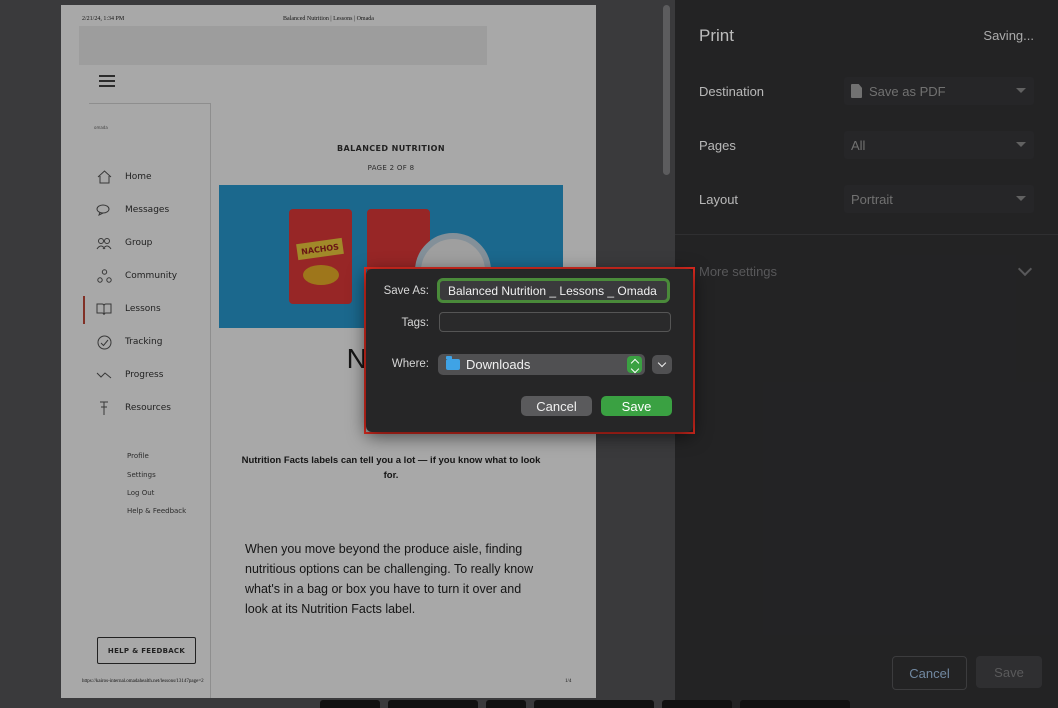 The image size is (1058, 708). What do you see at coordinates (856, 91) in the screenshot?
I see `document-icon` at bounding box center [856, 91].